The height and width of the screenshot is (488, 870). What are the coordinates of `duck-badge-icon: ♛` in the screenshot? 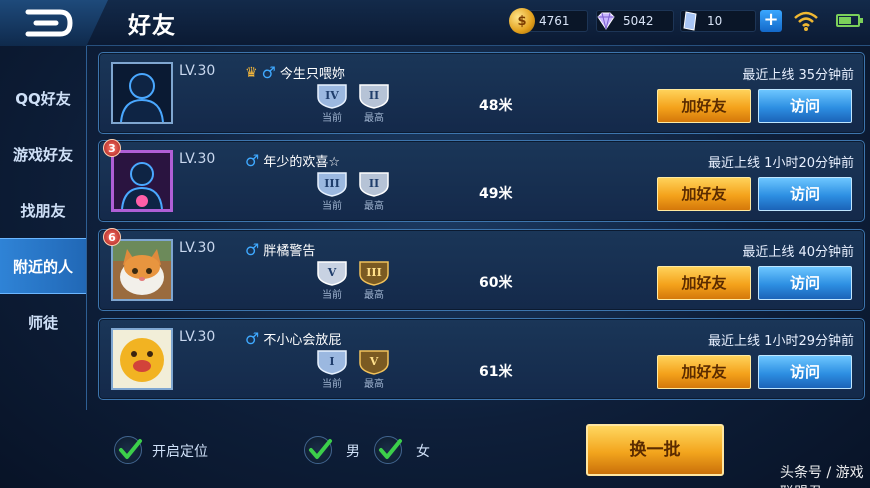 It's located at (251, 72).